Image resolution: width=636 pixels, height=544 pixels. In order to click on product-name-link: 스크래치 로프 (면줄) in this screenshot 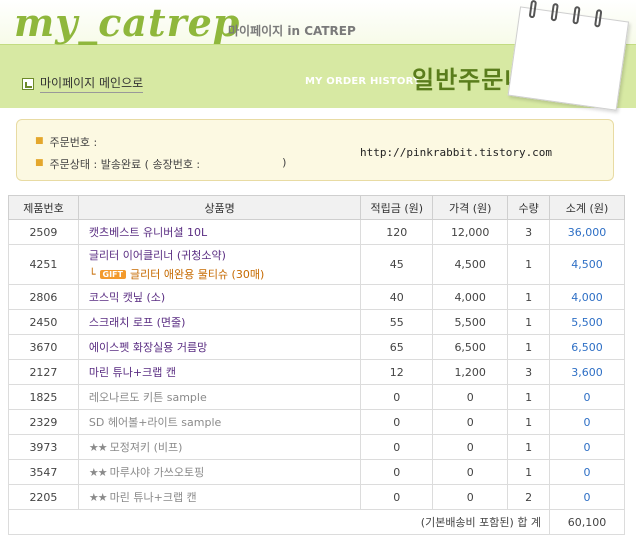, I will do `click(219, 322)`.